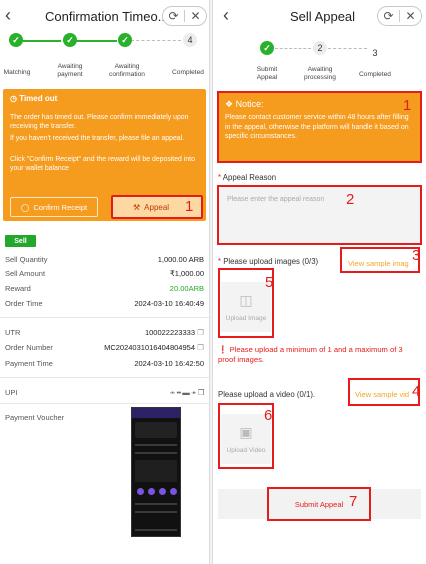 The width and height of the screenshot is (426, 564). Describe the element at coordinates (104, 289) in the screenshot. I see `detail-row: Reward 20.00ARB` at that location.